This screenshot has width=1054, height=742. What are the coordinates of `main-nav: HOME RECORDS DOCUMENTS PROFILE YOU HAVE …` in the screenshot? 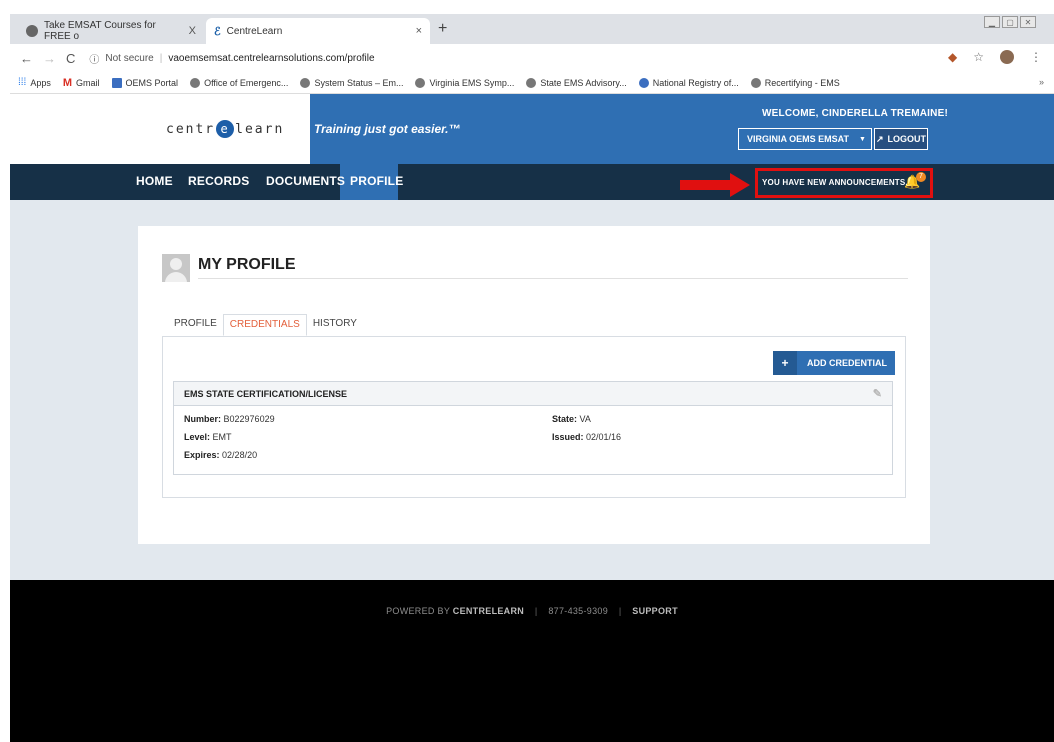 It's located at (532, 185).